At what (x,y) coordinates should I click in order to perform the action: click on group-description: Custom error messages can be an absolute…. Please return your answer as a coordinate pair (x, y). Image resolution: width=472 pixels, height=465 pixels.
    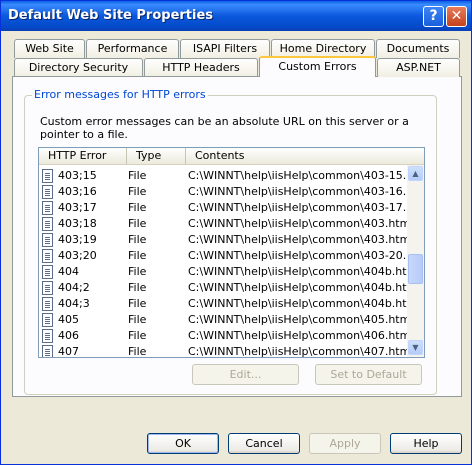
    Looking at the image, I should click on (224, 128).